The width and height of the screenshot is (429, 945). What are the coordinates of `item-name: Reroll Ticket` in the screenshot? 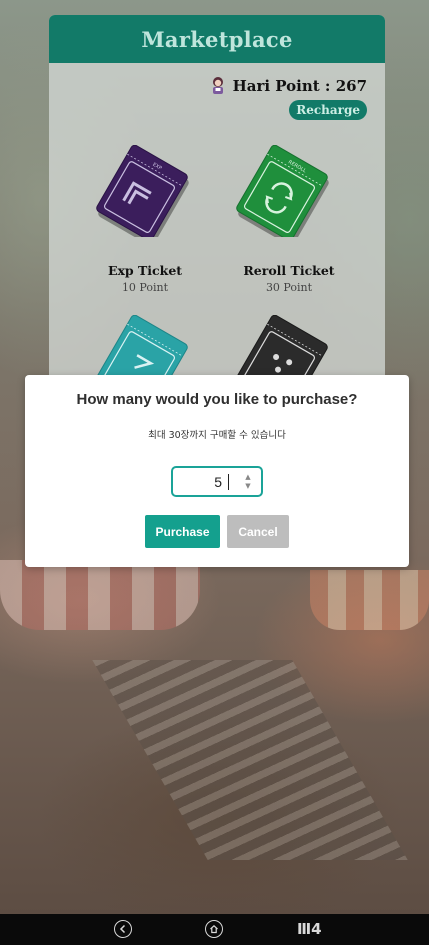 It's located at (289, 270).